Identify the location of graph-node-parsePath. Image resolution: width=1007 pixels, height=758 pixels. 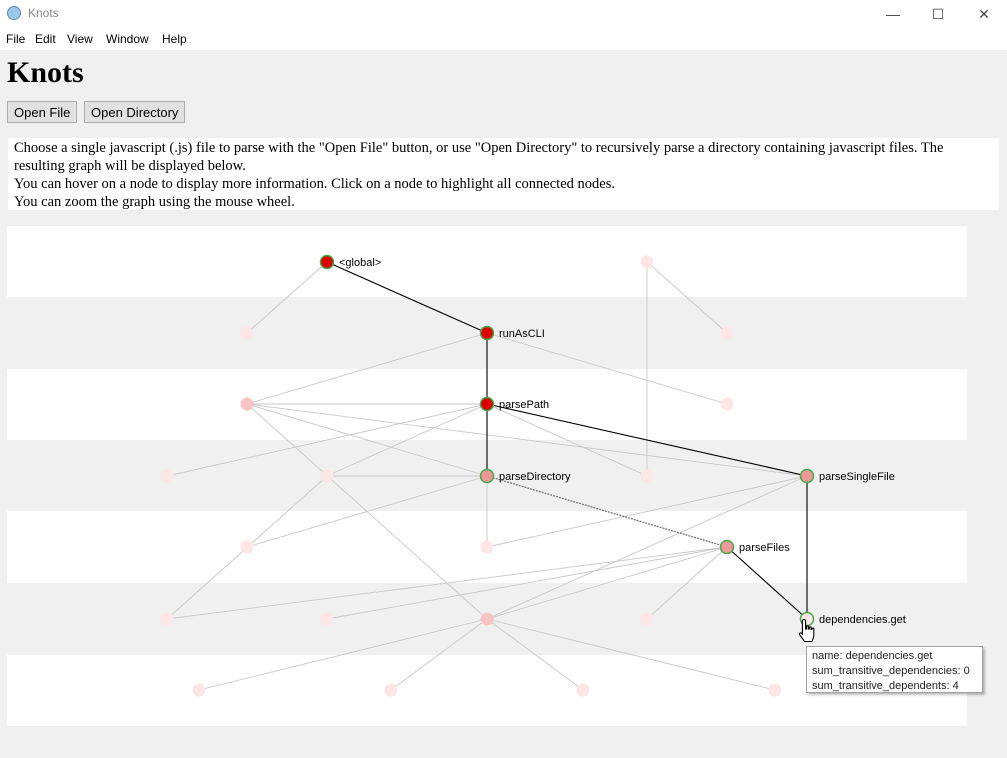
(487, 404).